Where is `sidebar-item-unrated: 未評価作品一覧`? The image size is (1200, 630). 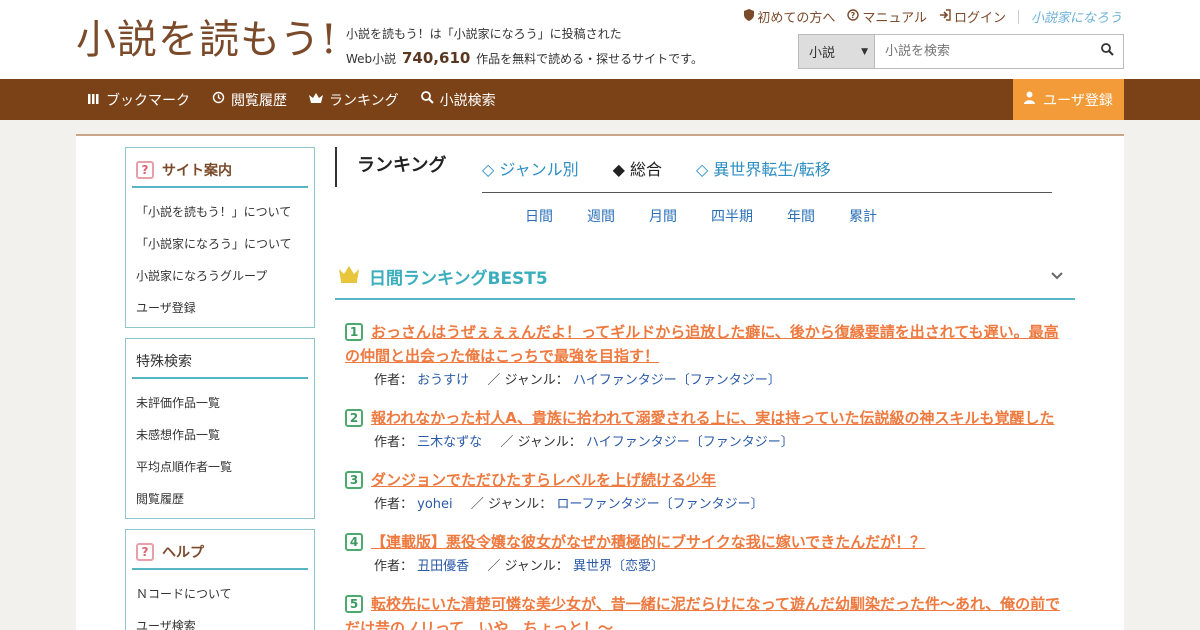
sidebar-item-unrated: 未評価作品一覧 is located at coordinates (225, 403).